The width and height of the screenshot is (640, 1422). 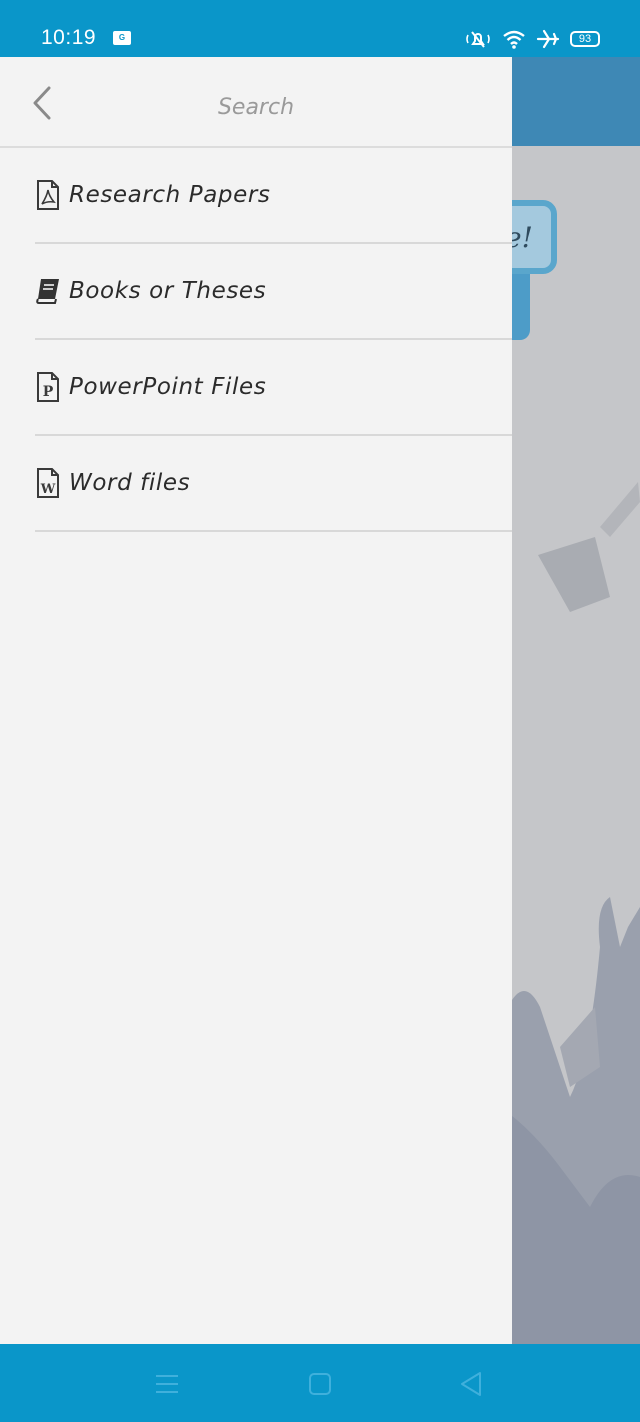 I want to click on menu-item-research-papers: Research Papers, so click(x=273, y=196).